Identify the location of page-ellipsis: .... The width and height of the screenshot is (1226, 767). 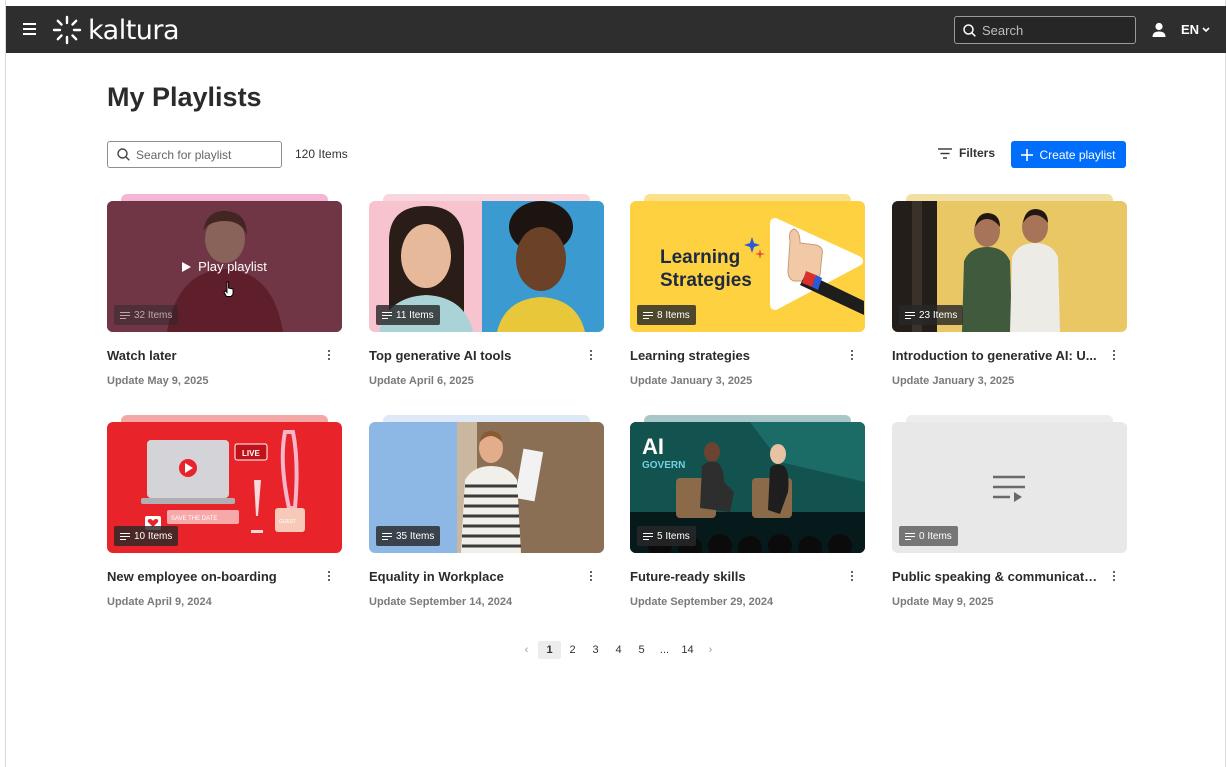
(664, 650).